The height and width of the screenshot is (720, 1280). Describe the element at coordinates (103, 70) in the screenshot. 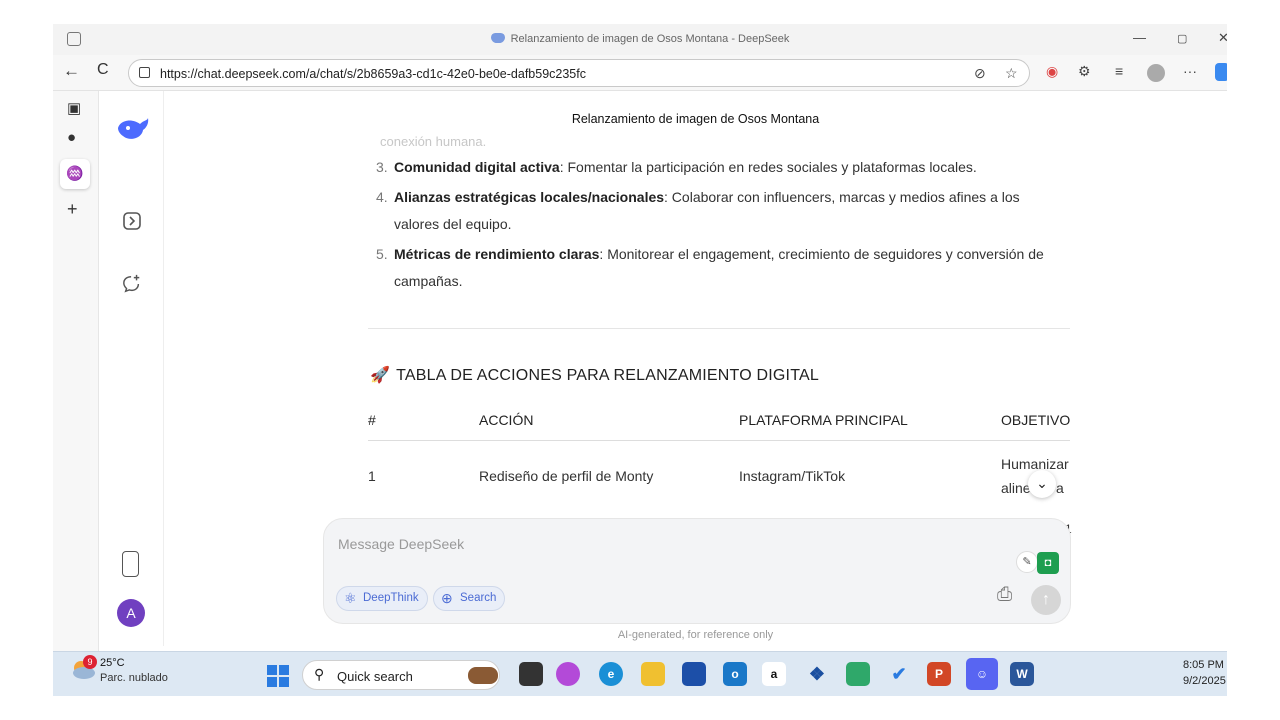

I see `refresh-button: C` at that location.